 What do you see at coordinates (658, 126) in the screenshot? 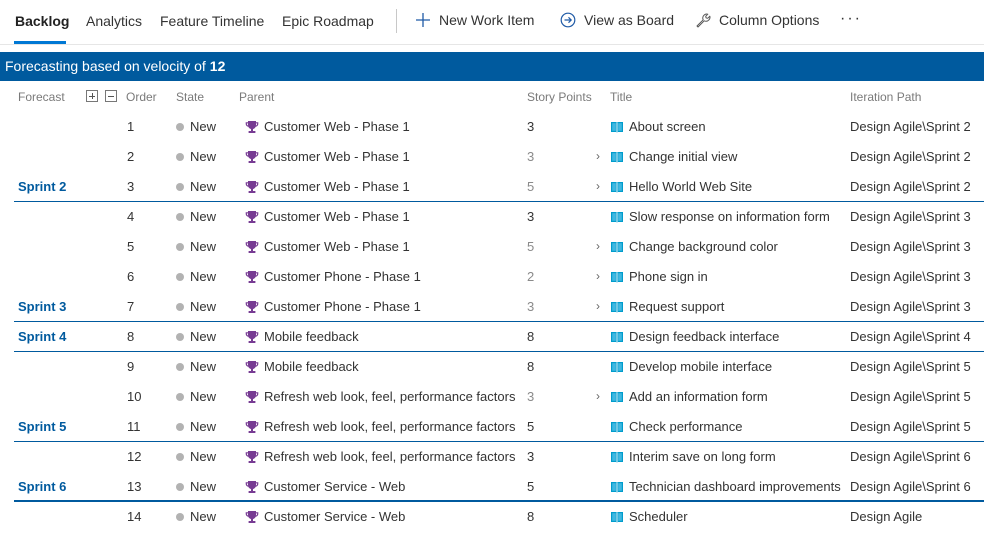
I see `title-cell: About screen` at bounding box center [658, 126].